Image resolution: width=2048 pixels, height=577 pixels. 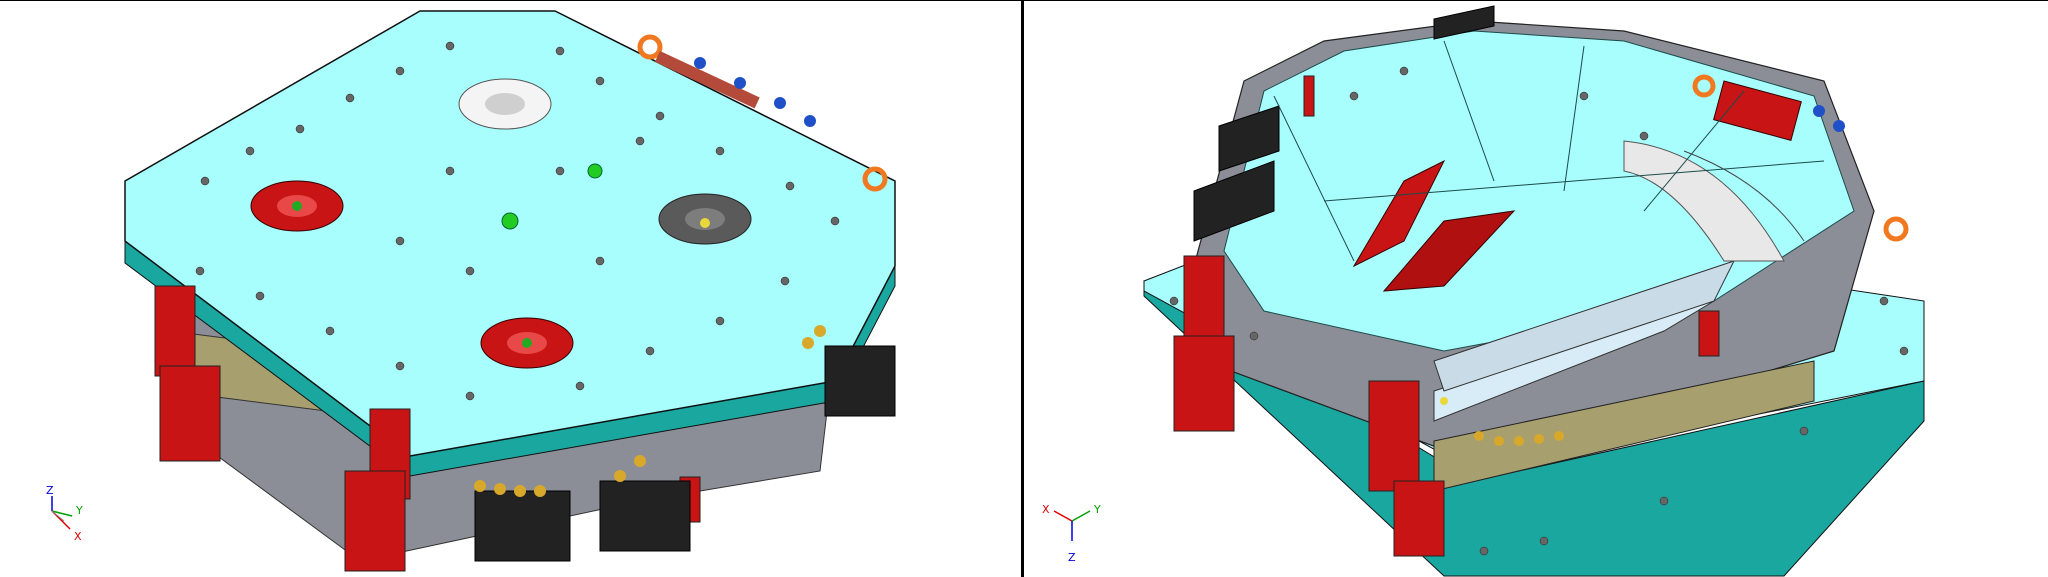 I want to click on axis-triad-icon: Z Y X, so click(x=64, y=513).